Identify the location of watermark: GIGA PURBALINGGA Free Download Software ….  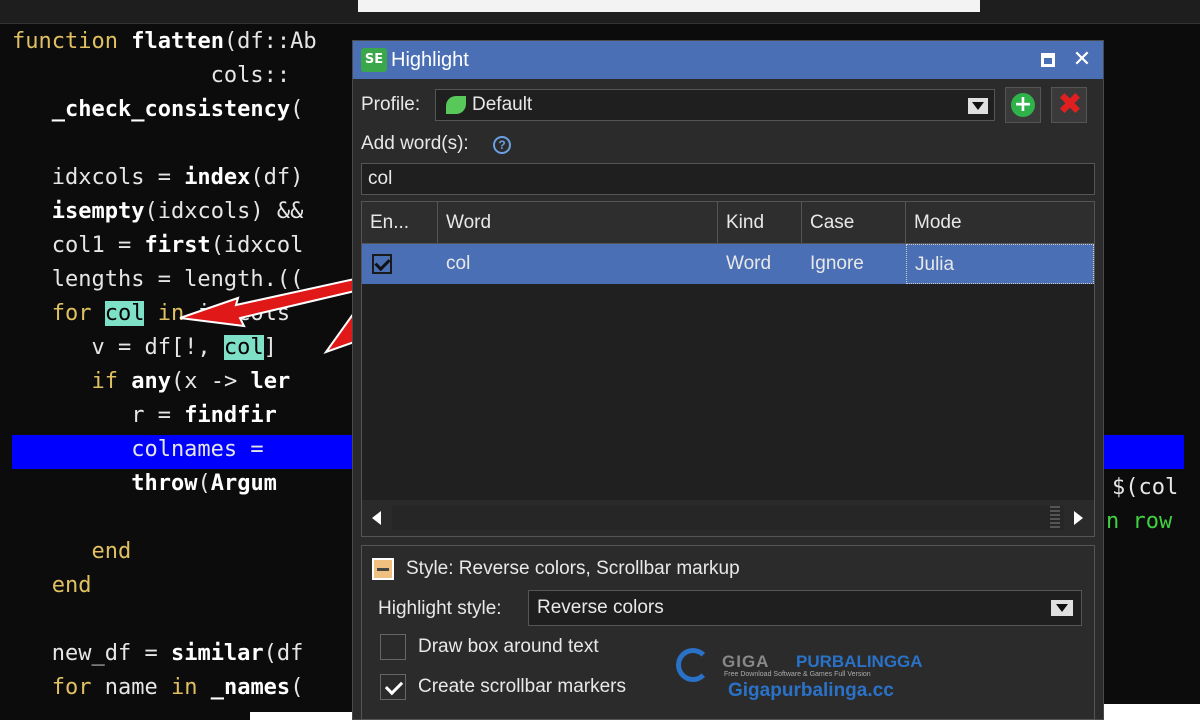
(801, 676).